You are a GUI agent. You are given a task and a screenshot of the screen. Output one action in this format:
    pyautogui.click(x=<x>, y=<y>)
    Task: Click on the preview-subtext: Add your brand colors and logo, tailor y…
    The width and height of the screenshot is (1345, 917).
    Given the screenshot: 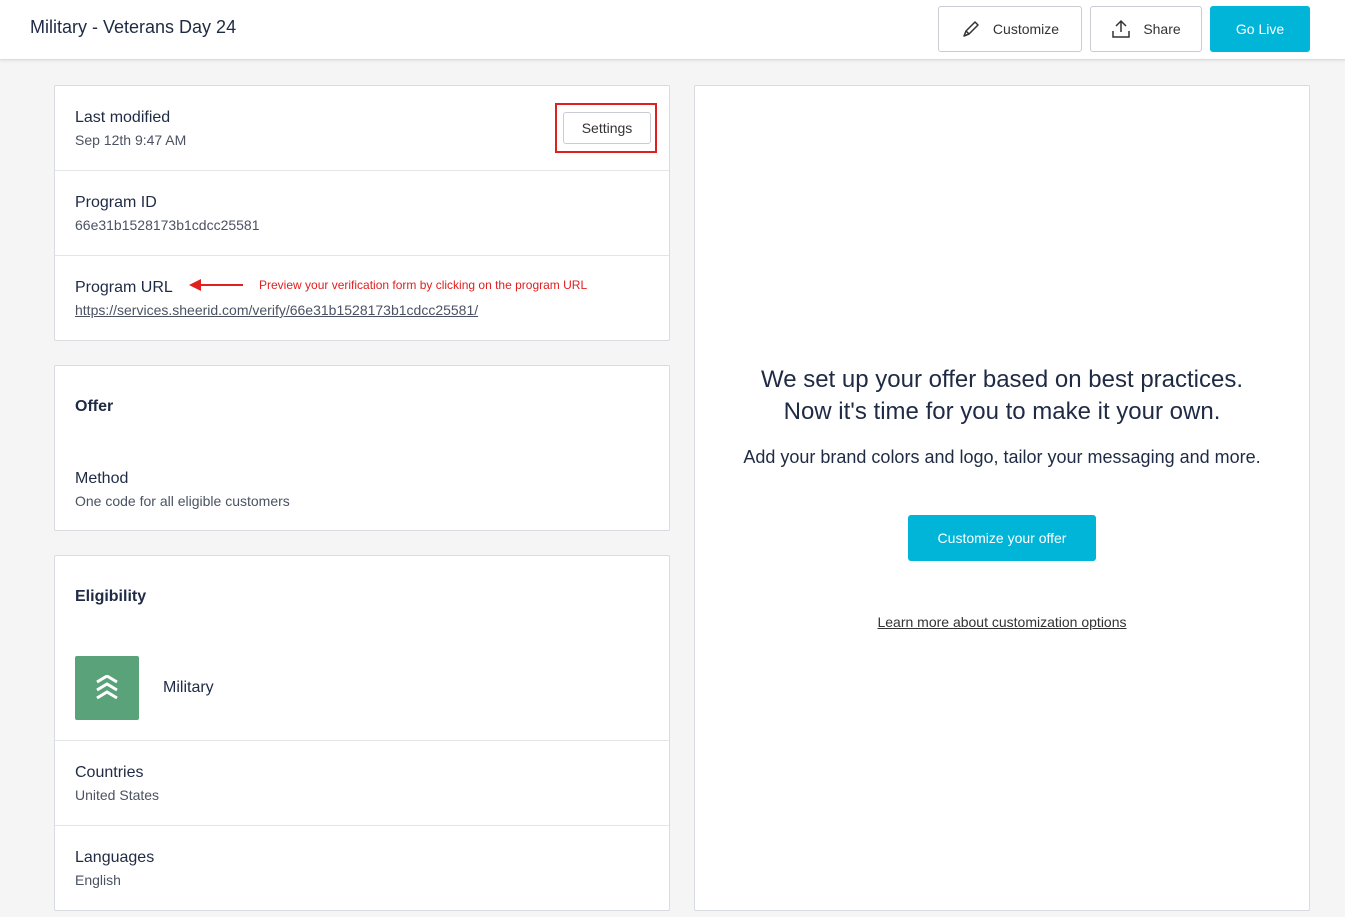 What is the action you would take?
    pyautogui.click(x=1002, y=457)
    